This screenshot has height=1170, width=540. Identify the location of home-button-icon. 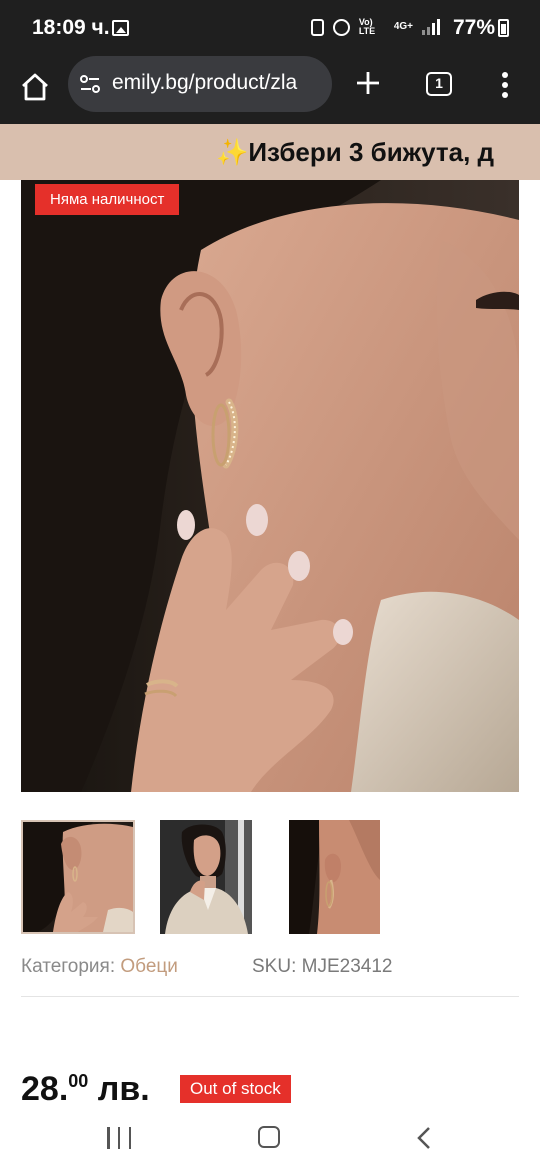
(269, 1137).